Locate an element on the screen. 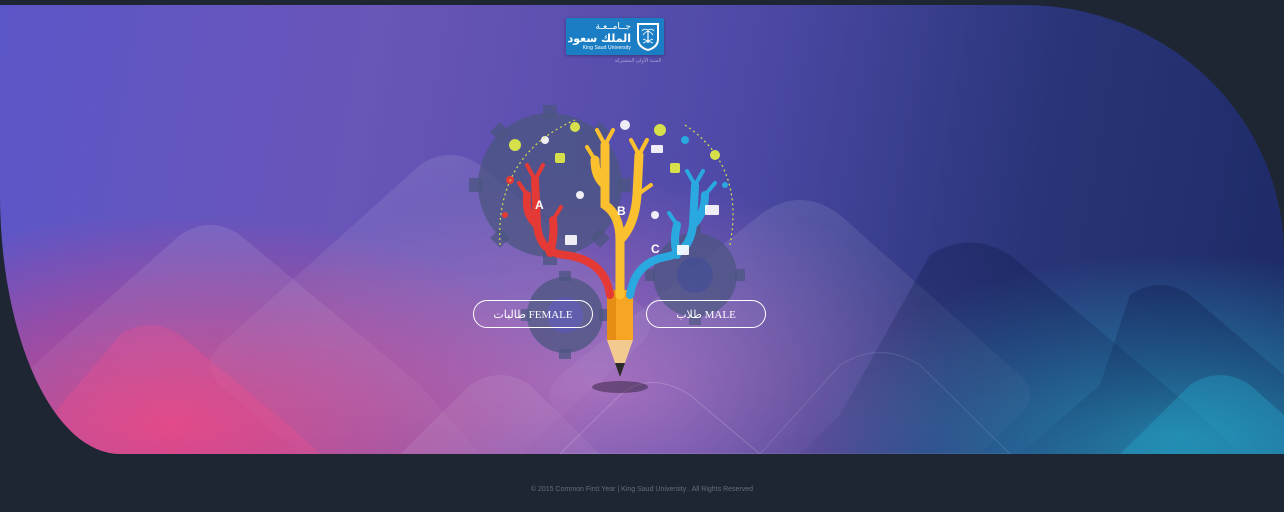 Image resolution: width=1284 pixels, height=512 pixels. logo-arabic-line2: الملك سعود is located at coordinates (599, 38).